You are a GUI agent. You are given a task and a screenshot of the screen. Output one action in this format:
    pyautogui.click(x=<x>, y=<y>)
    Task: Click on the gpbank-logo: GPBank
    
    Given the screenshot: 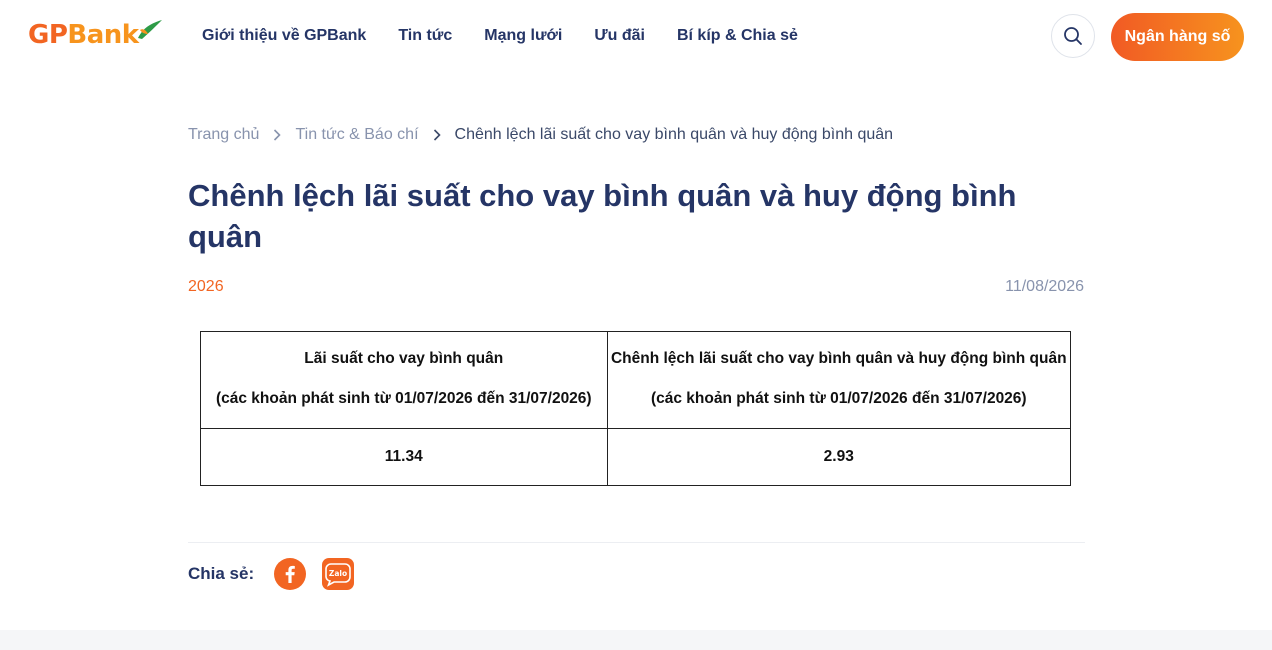 What is the action you would take?
    pyautogui.click(x=95, y=35)
    